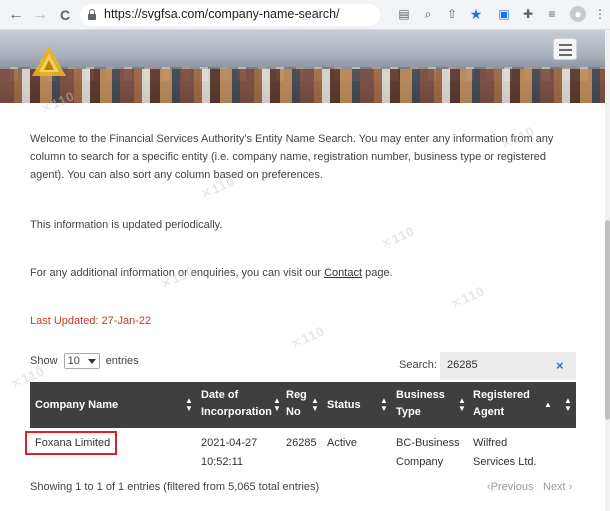  Describe the element at coordinates (40, 15) in the screenshot. I see `forward-arrow-icon: →` at that location.